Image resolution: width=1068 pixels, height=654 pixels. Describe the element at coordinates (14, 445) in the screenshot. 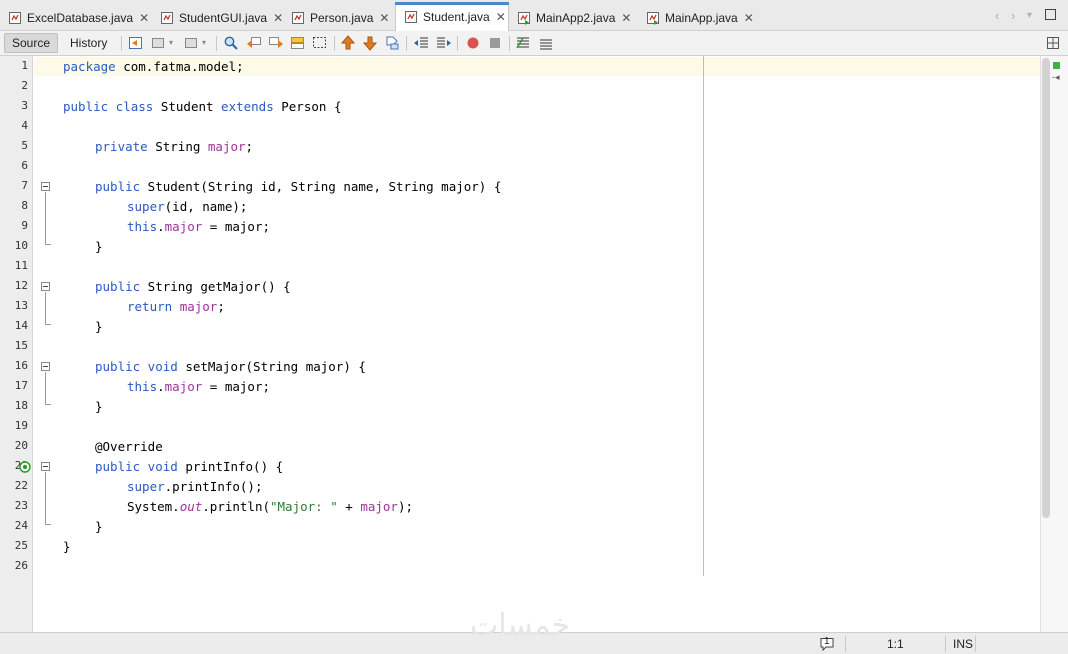

I see `line-number: 20` at that location.